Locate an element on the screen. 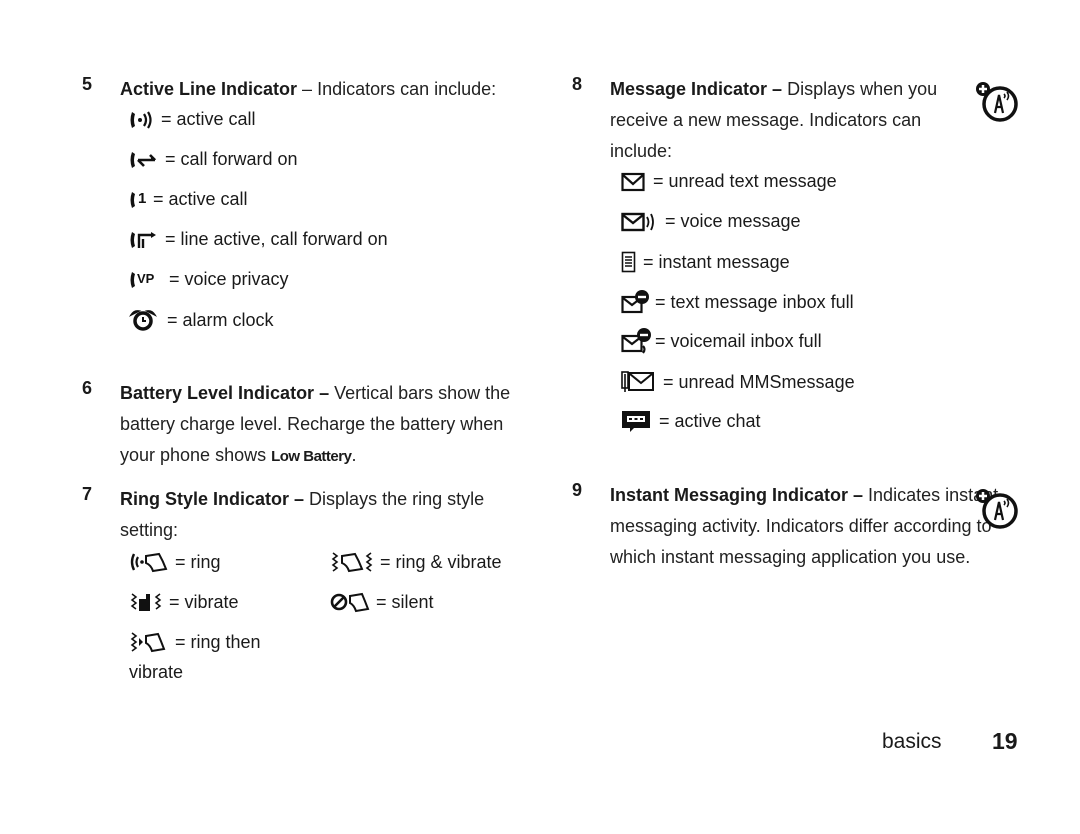 The image size is (1080, 834). ring-style-label-continued: vibrate is located at coordinates (156, 672).